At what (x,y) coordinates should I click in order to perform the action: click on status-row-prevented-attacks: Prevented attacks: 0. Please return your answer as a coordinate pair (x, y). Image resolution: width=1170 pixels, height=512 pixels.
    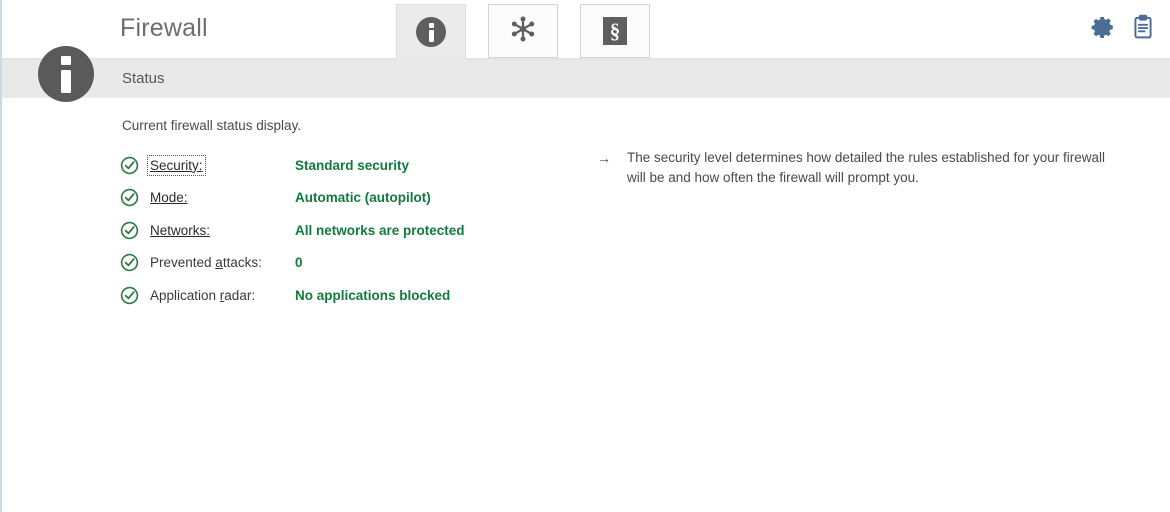
    Looking at the image, I should click on (292, 263).